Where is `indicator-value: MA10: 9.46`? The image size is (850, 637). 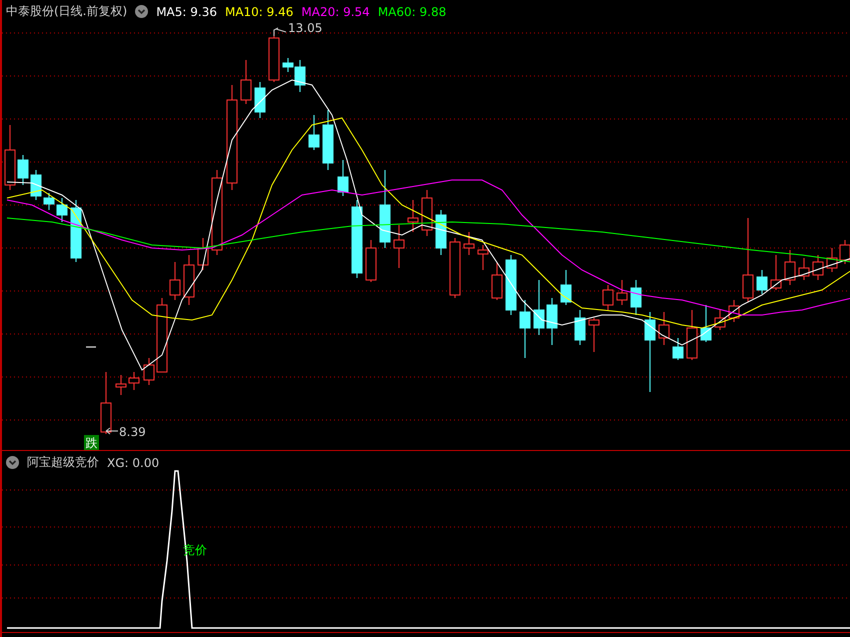 indicator-value: MA10: 9.46 is located at coordinates (259, 11).